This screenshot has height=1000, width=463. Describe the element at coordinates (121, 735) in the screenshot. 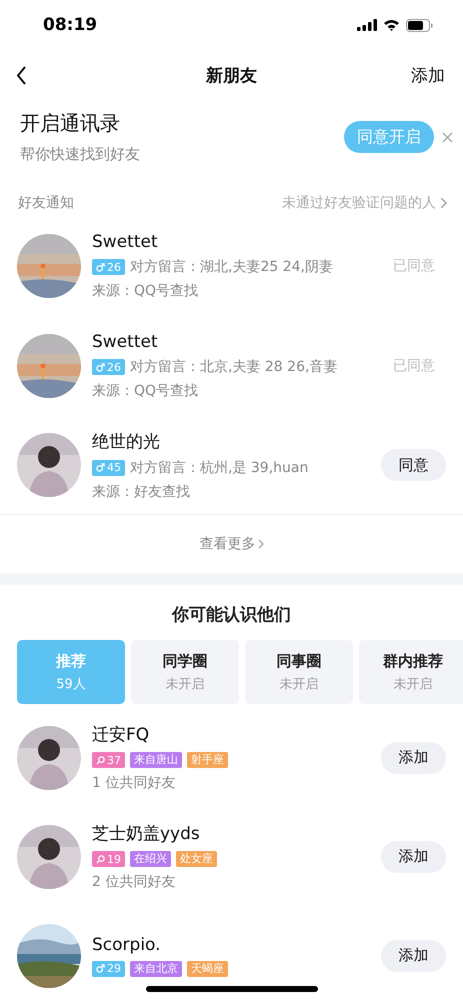

I see `user-name: 迁安FQ` at that location.